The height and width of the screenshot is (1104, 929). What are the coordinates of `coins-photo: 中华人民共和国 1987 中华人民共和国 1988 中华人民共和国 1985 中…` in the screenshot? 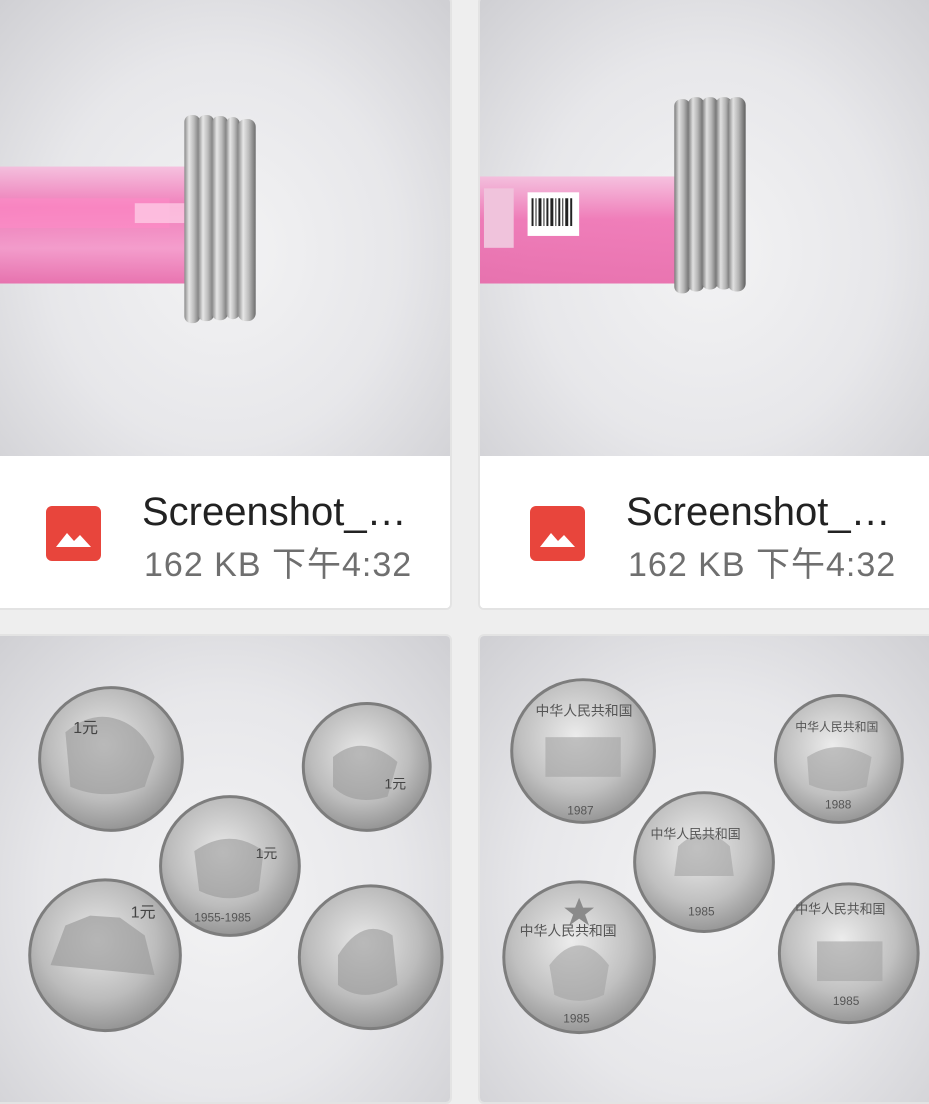 It's located at (711, 856).